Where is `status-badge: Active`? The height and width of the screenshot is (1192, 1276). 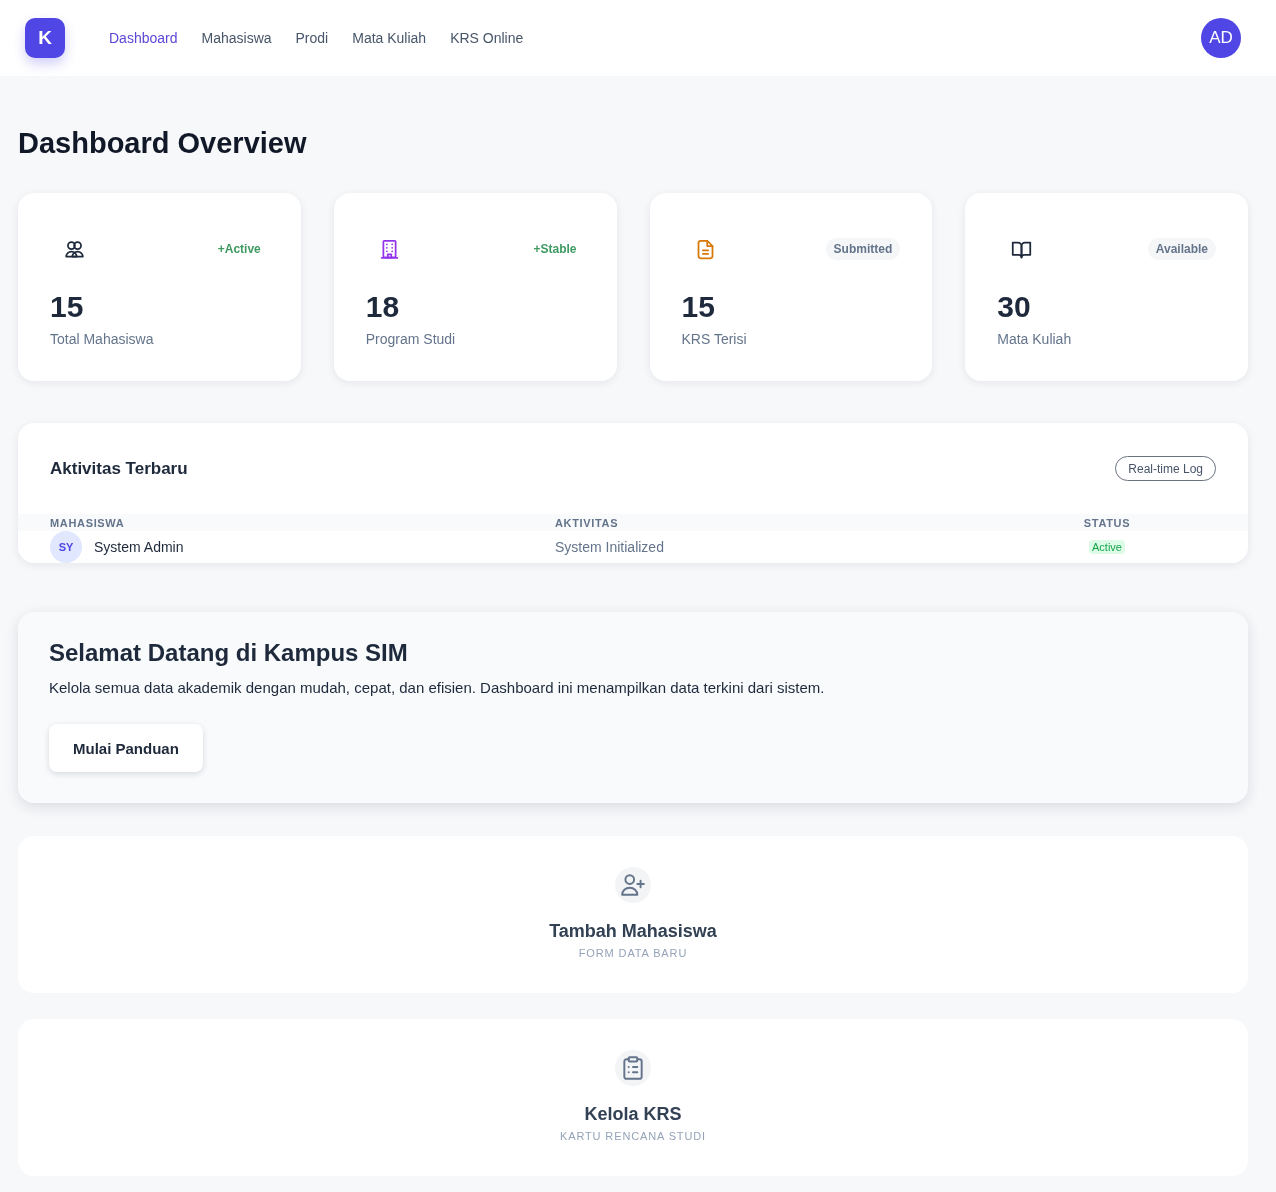 status-badge: Active is located at coordinates (1107, 547).